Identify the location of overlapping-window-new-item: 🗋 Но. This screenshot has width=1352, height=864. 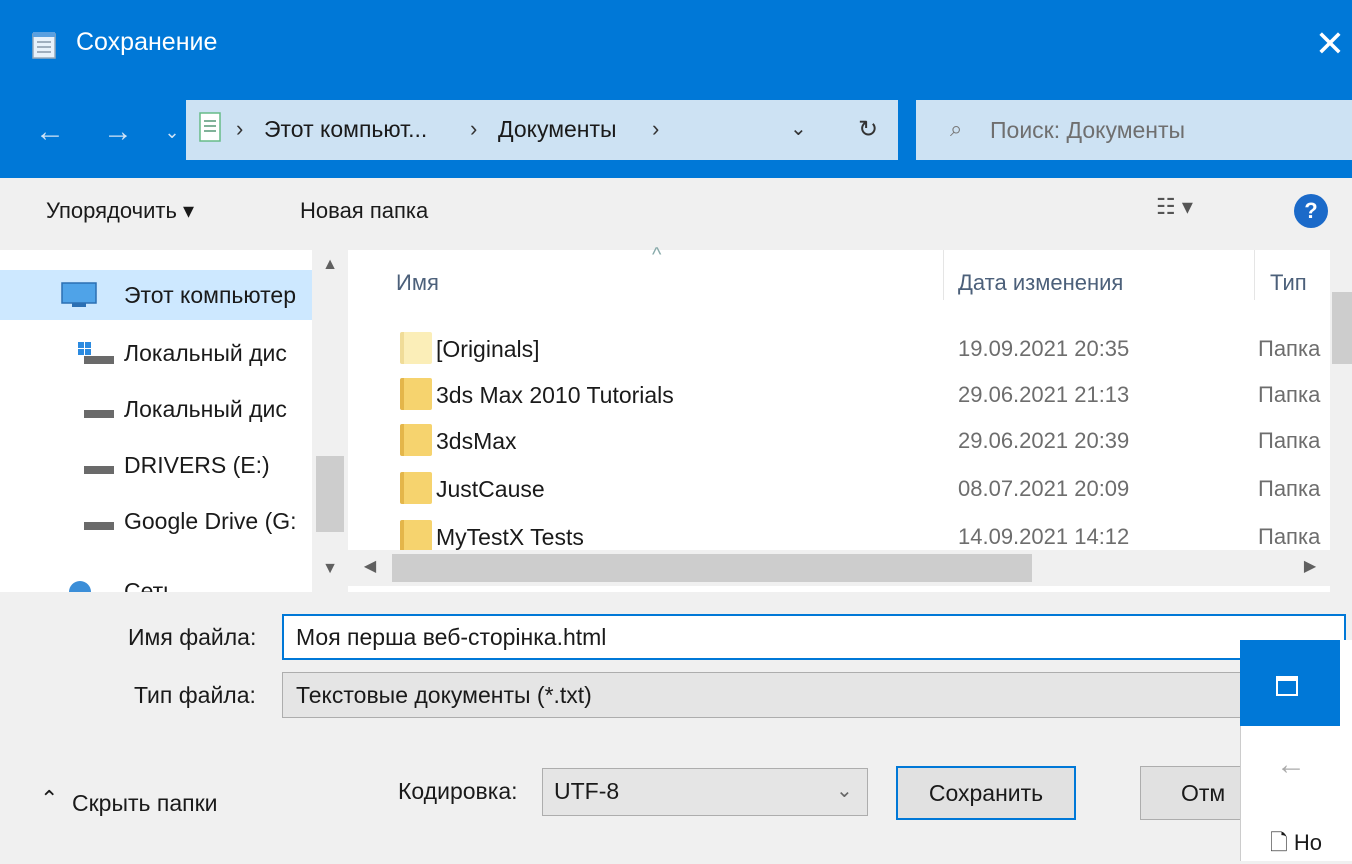
(1296, 845).